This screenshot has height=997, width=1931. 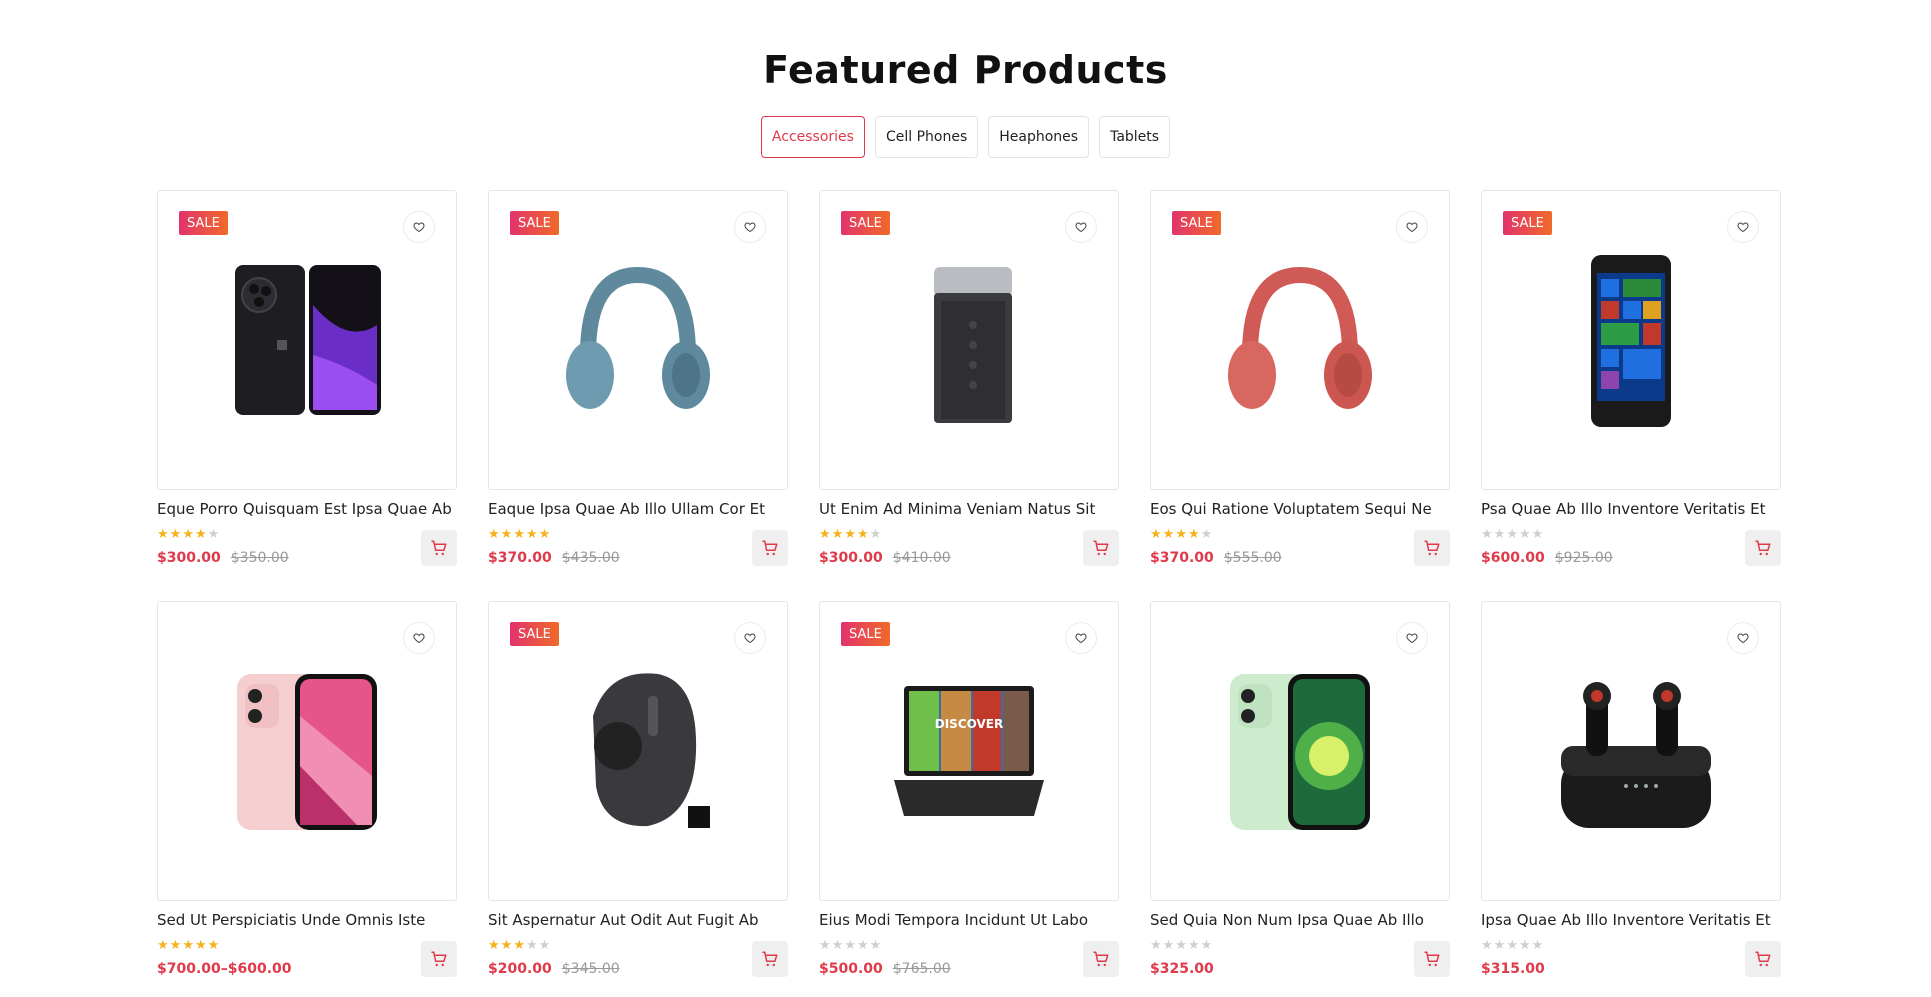 I want to click on old-price: $410.00, so click(x=921, y=558).